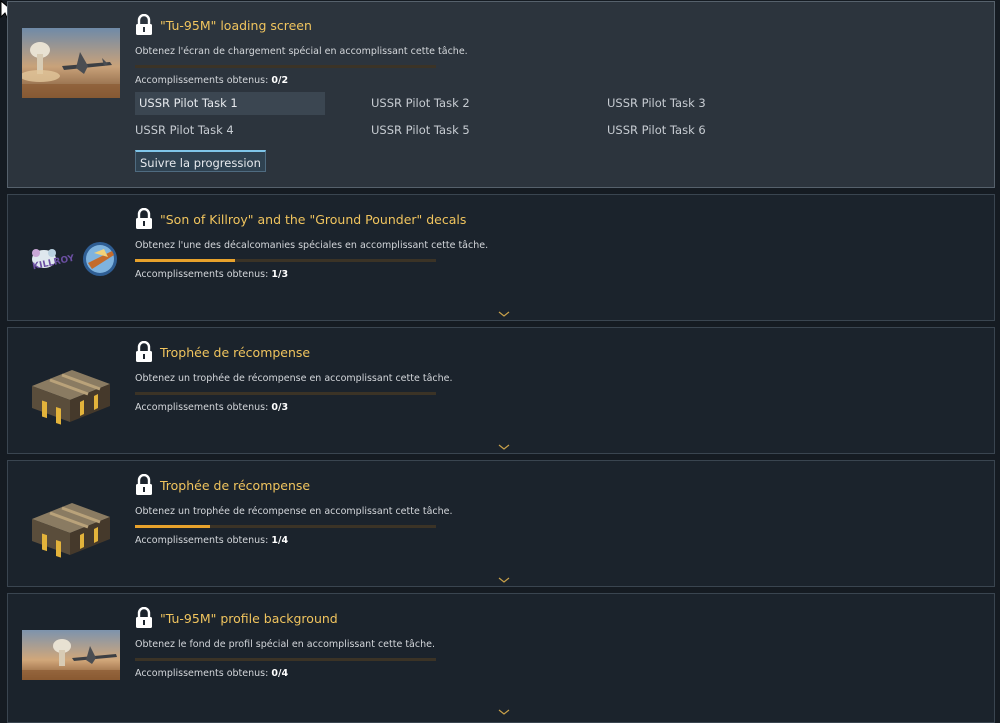 Image resolution: width=1000 pixels, height=723 pixels. Describe the element at coordinates (200, 161) in the screenshot. I see `track-progress-button: Suivre la progression` at that location.